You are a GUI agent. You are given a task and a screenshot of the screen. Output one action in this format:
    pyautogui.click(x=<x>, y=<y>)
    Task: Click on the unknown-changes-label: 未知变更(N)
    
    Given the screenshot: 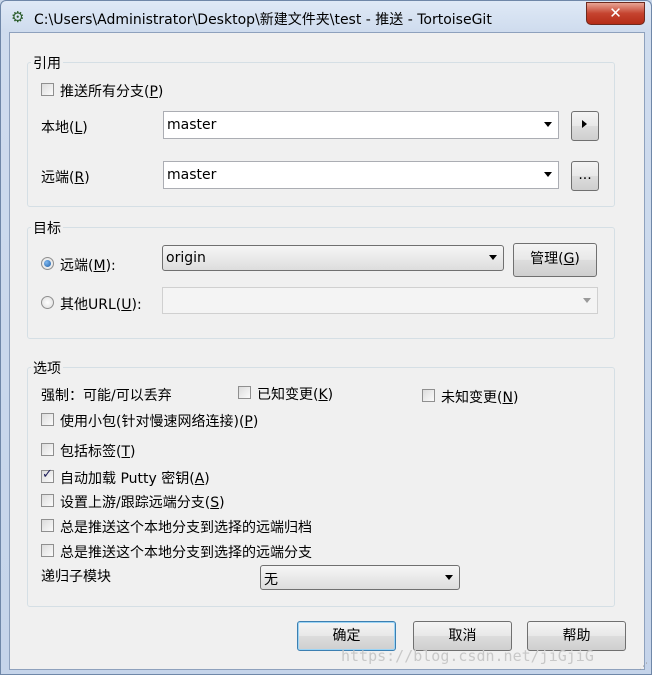 What is the action you would take?
    pyautogui.click(x=479, y=397)
    